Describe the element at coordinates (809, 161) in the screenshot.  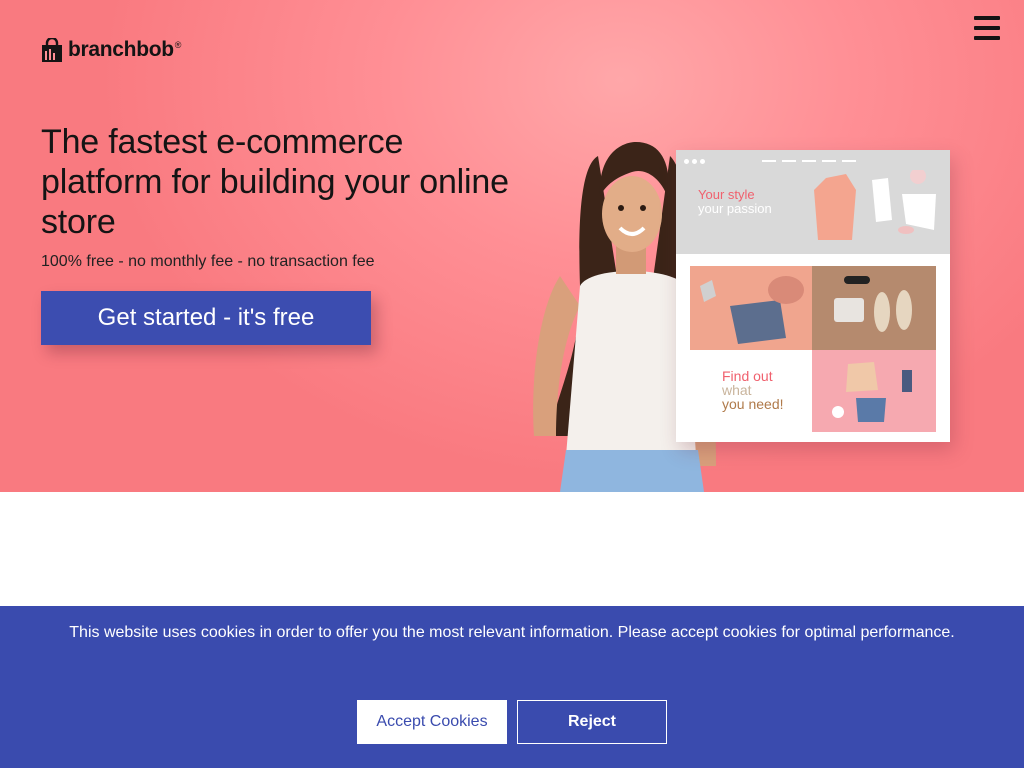
I see `mockup-nav-lines` at that location.